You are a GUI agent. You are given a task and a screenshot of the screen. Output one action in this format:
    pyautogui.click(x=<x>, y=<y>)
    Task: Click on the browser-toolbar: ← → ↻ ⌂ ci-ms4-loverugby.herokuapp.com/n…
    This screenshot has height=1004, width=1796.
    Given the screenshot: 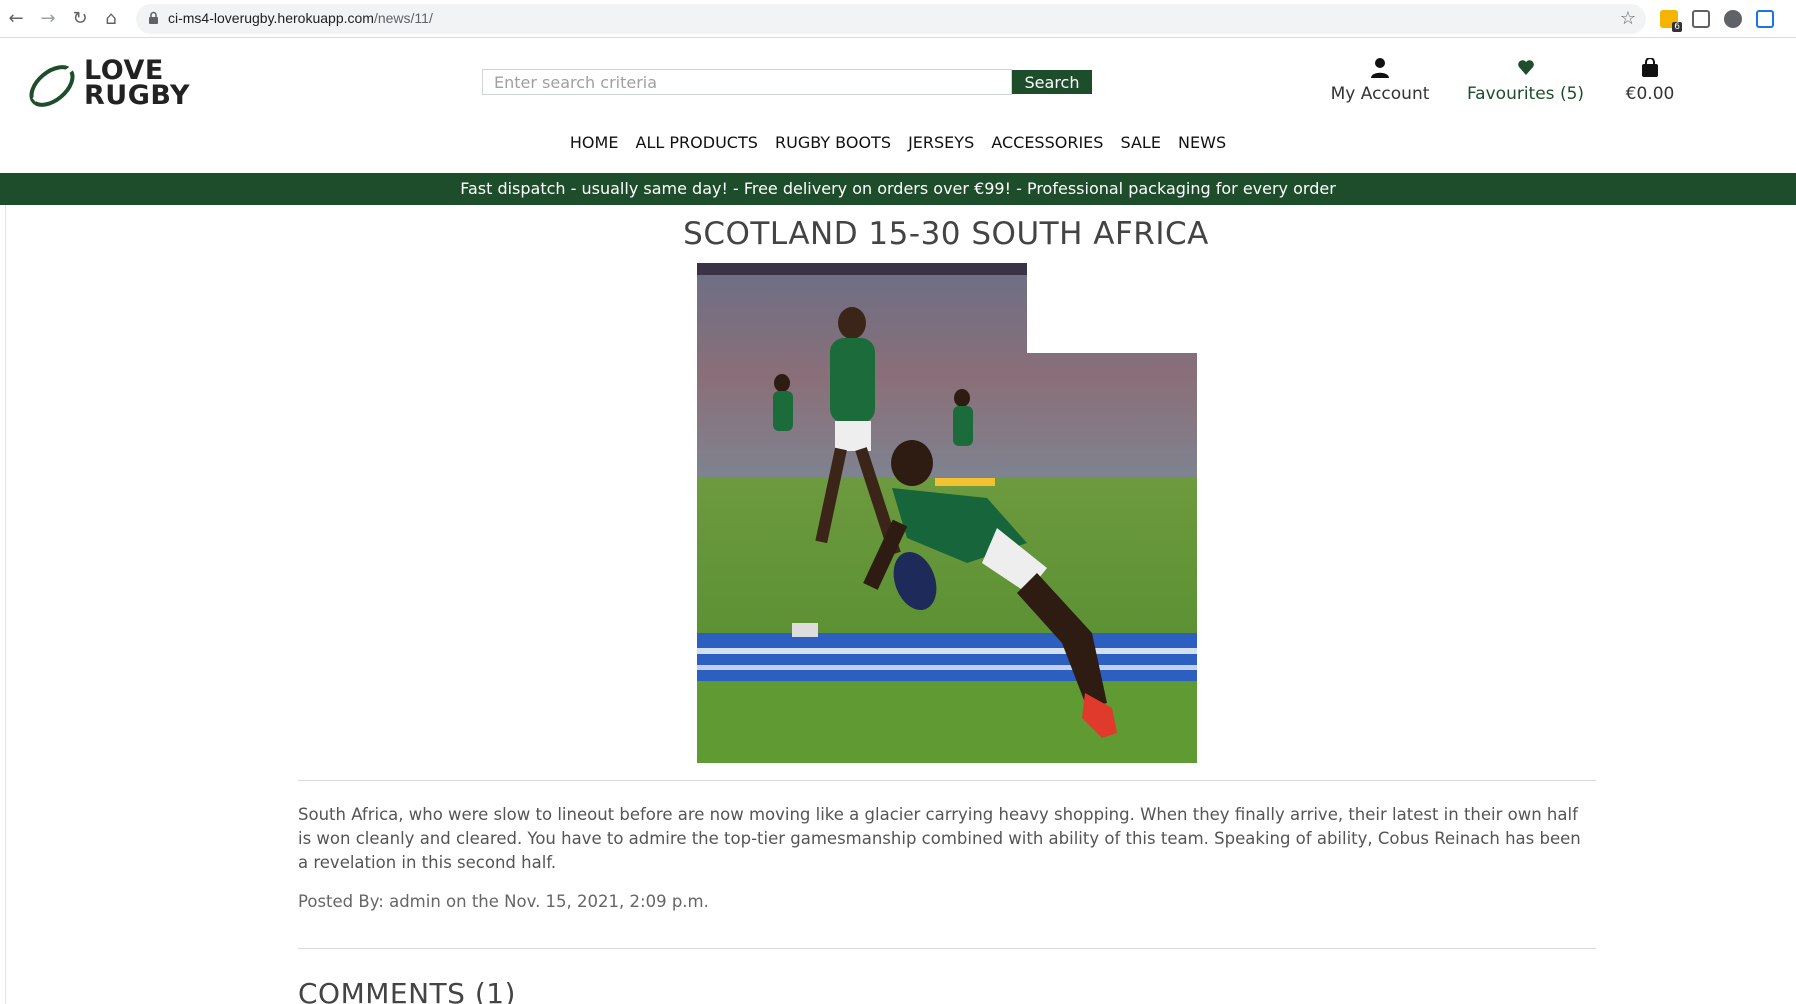 What is the action you would take?
    pyautogui.click(x=898, y=19)
    